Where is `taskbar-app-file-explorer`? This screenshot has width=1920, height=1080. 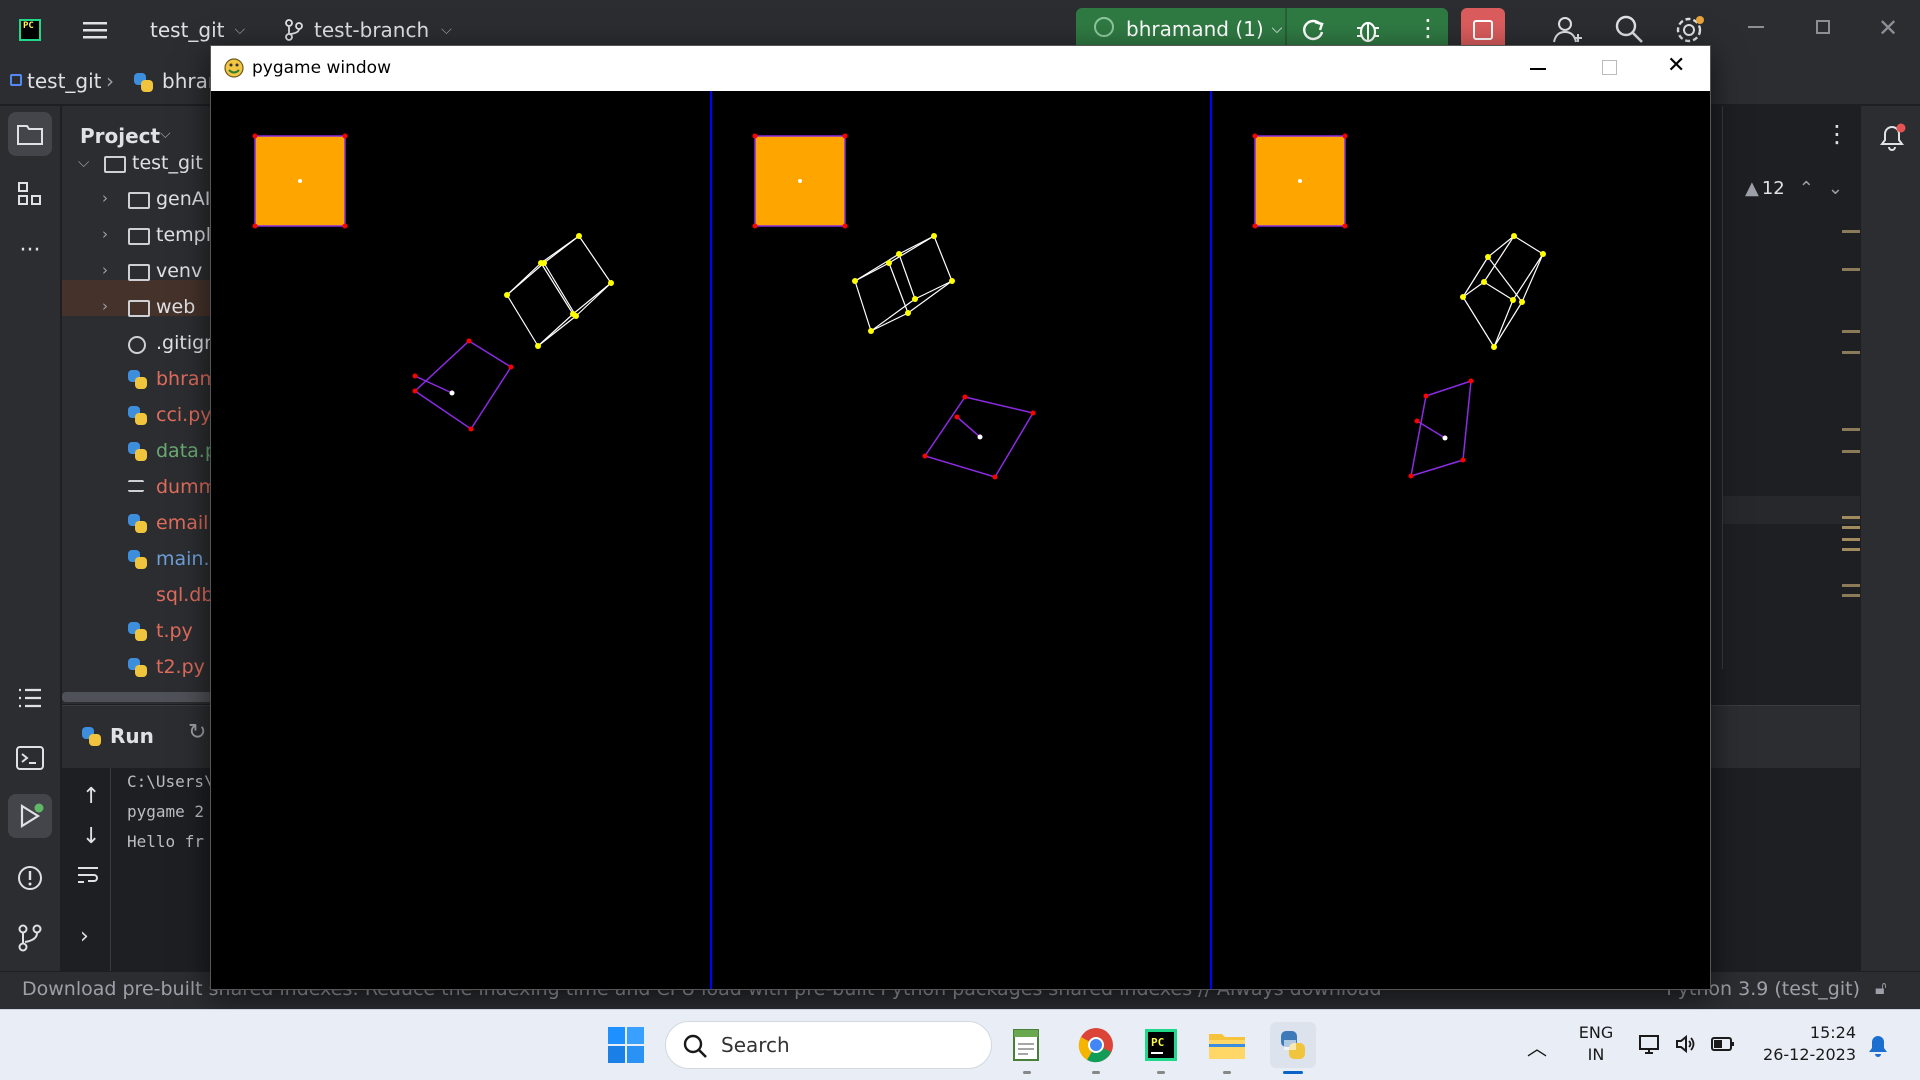
taskbar-app-file-explorer is located at coordinates (1227, 1048).